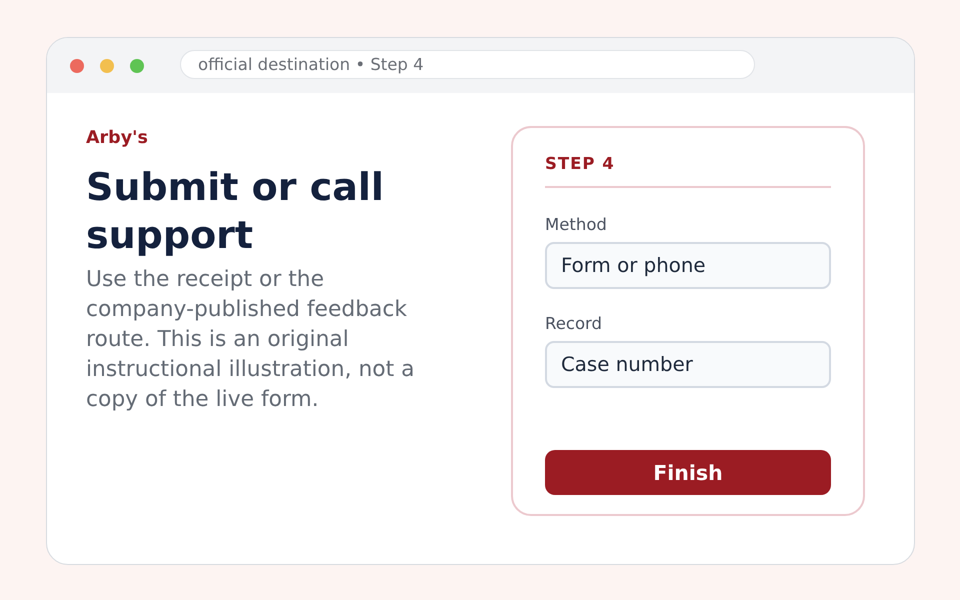  What do you see at coordinates (235, 211) in the screenshot?
I see `page-heading: Submit or call support` at bounding box center [235, 211].